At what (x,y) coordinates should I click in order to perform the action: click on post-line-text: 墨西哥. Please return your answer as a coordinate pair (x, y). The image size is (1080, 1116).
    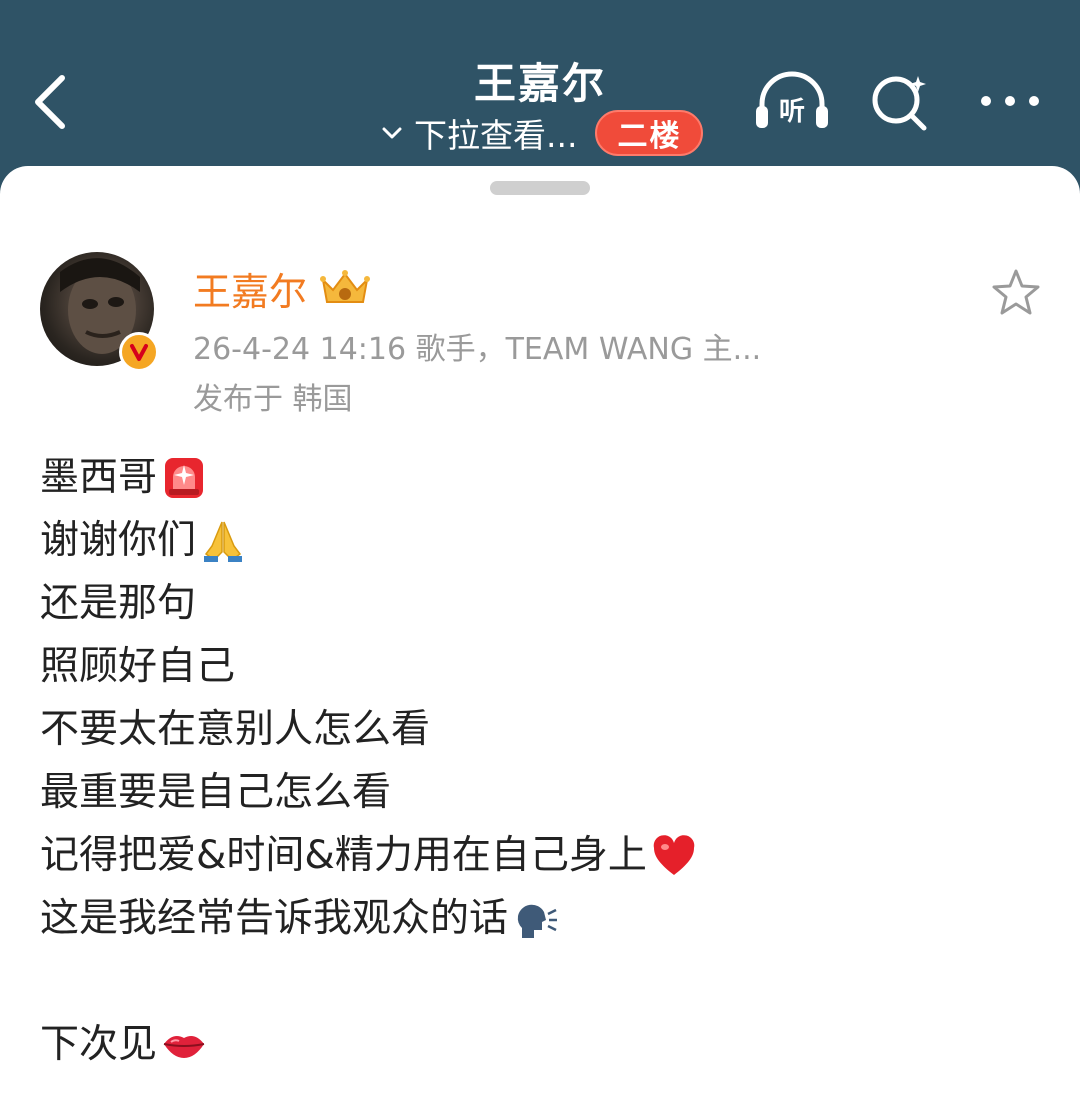
    Looking at the image, I should click on (99, 477).